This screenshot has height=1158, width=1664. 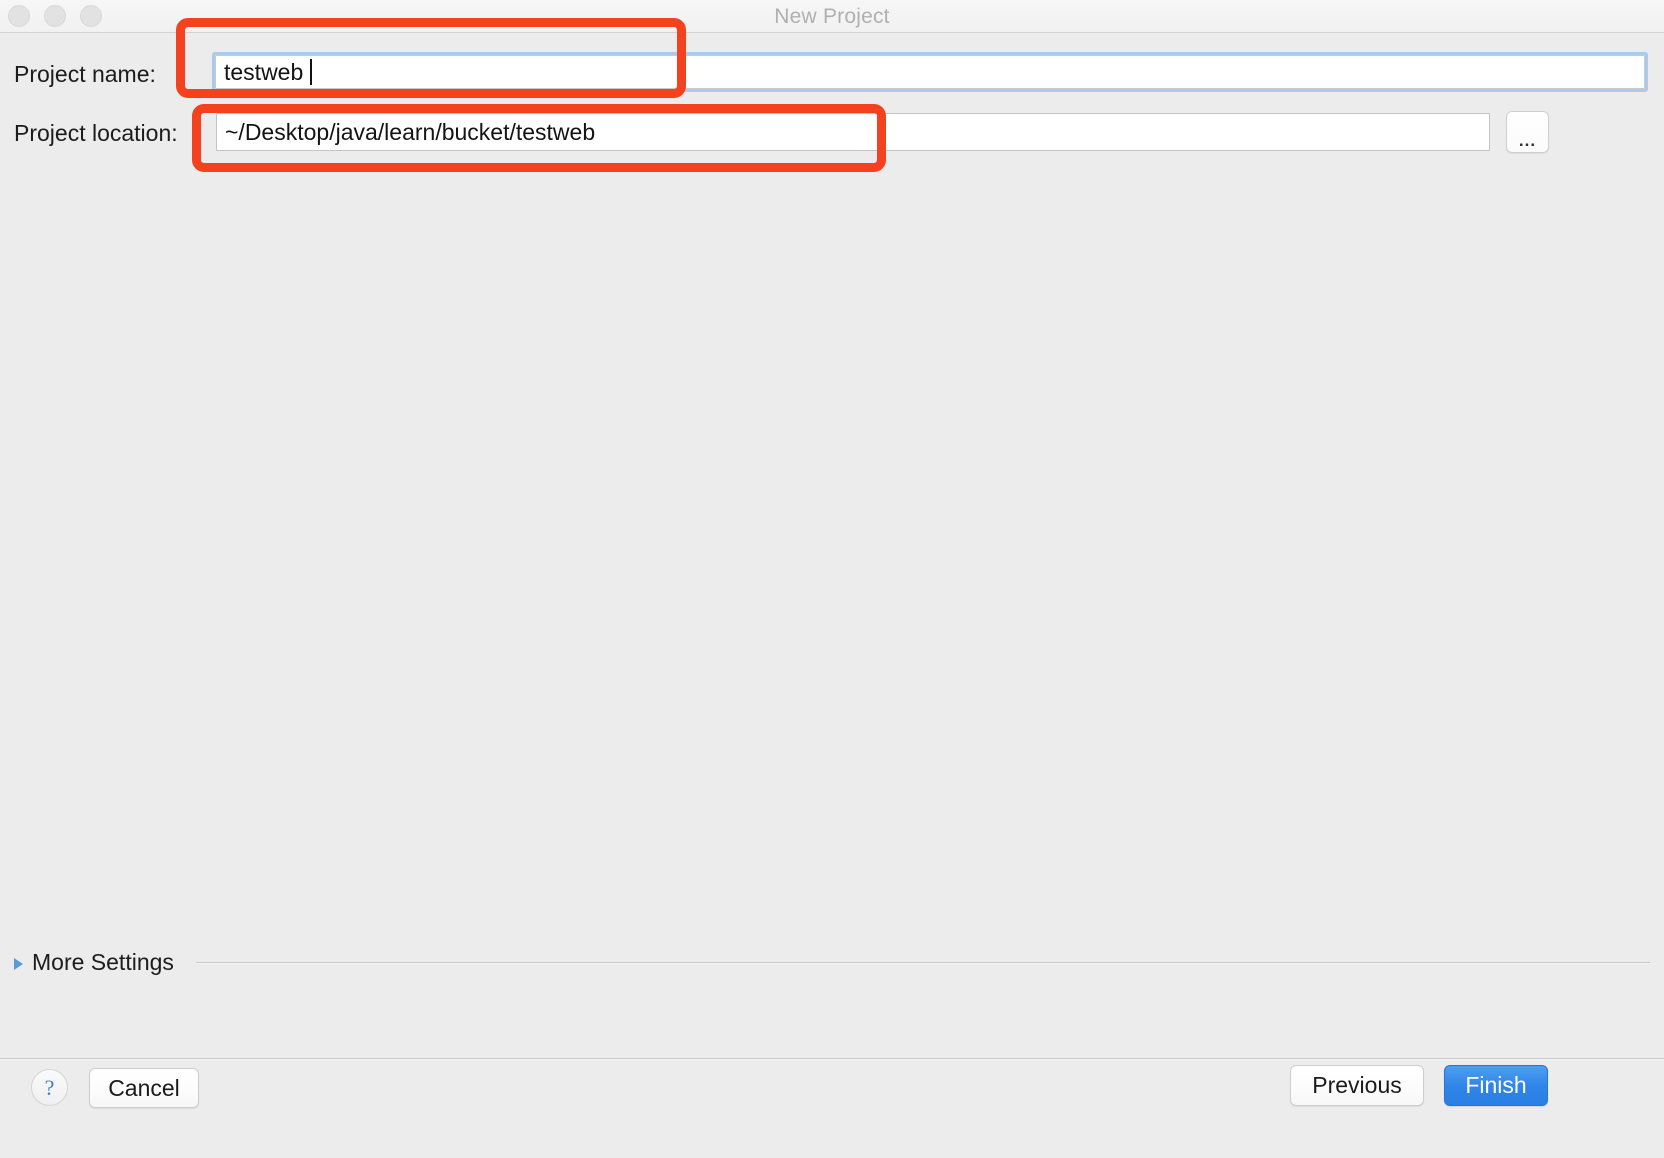 I want to click on more-settings-row: More Settings, so click(x=832, y=964).